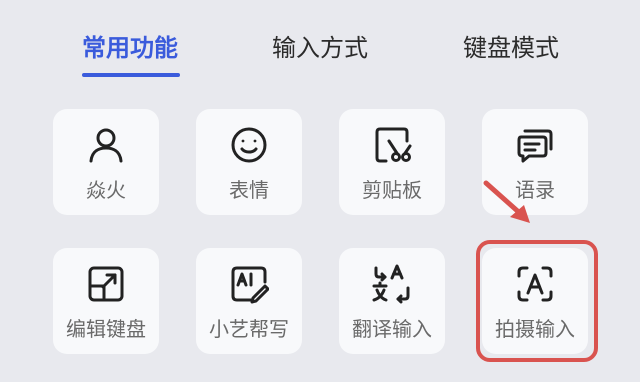  I want to click on scissors-clipboard-icon, so click(392, 145).